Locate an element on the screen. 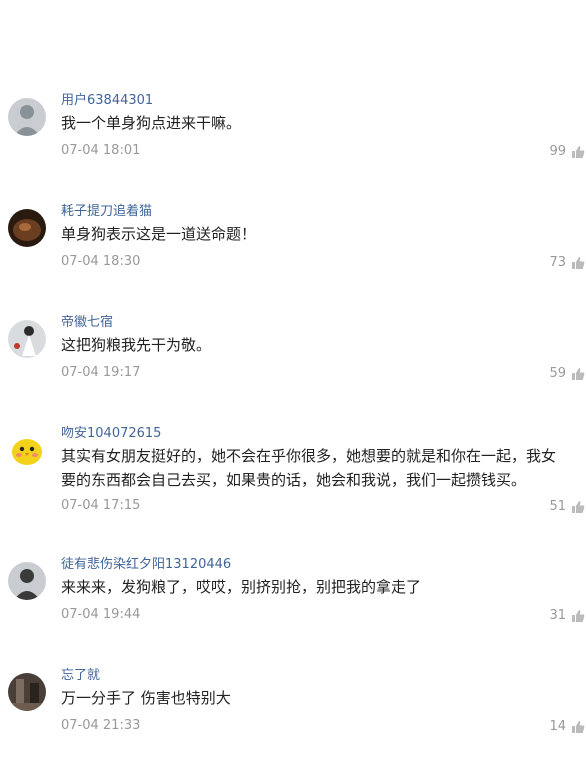  comment-text: 单身狗表示这是一道送命题！ is located at coordinates (323, 234).